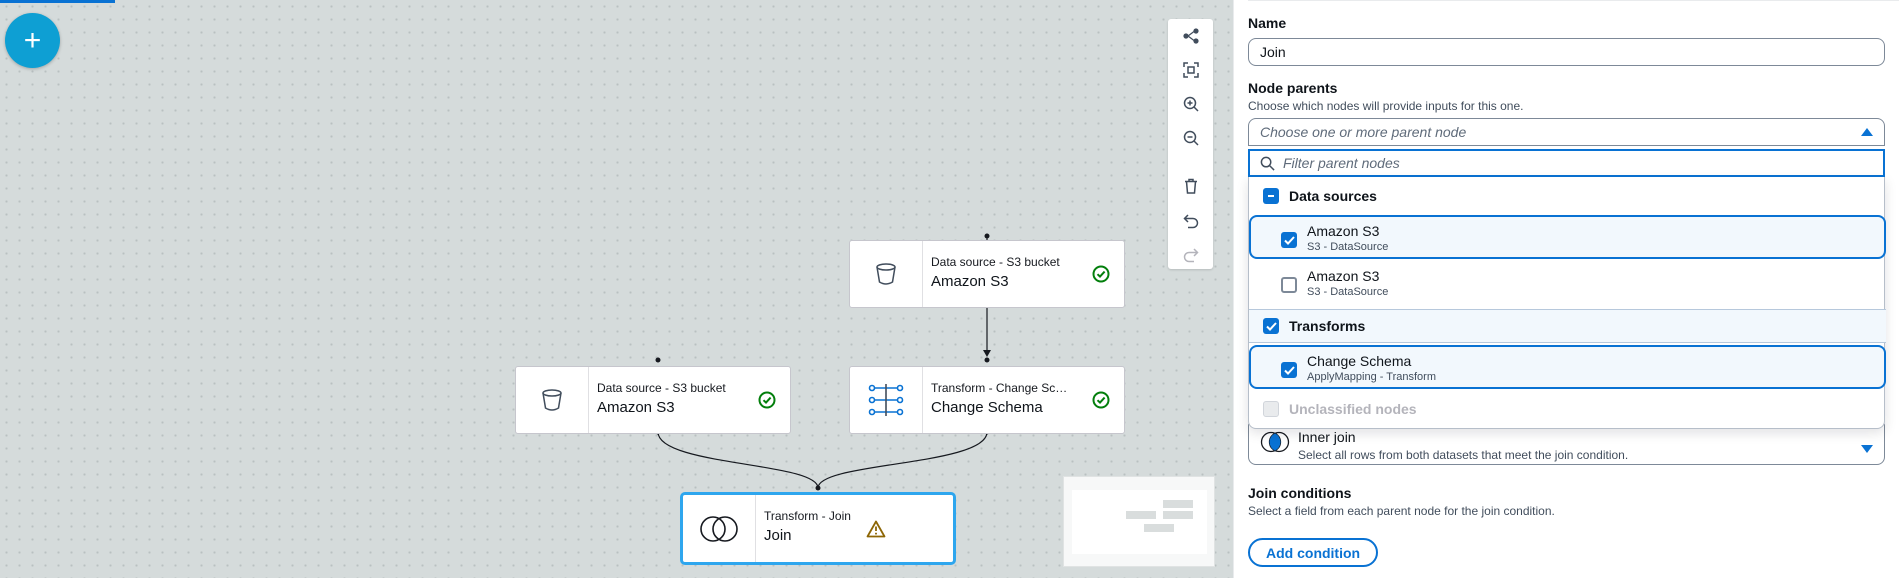 The image size is (1899, 578). What do you see at coordinates (1271, 409) in the screenshot?
I see `checkbox-disabled` at bounding box center [1271, 409].